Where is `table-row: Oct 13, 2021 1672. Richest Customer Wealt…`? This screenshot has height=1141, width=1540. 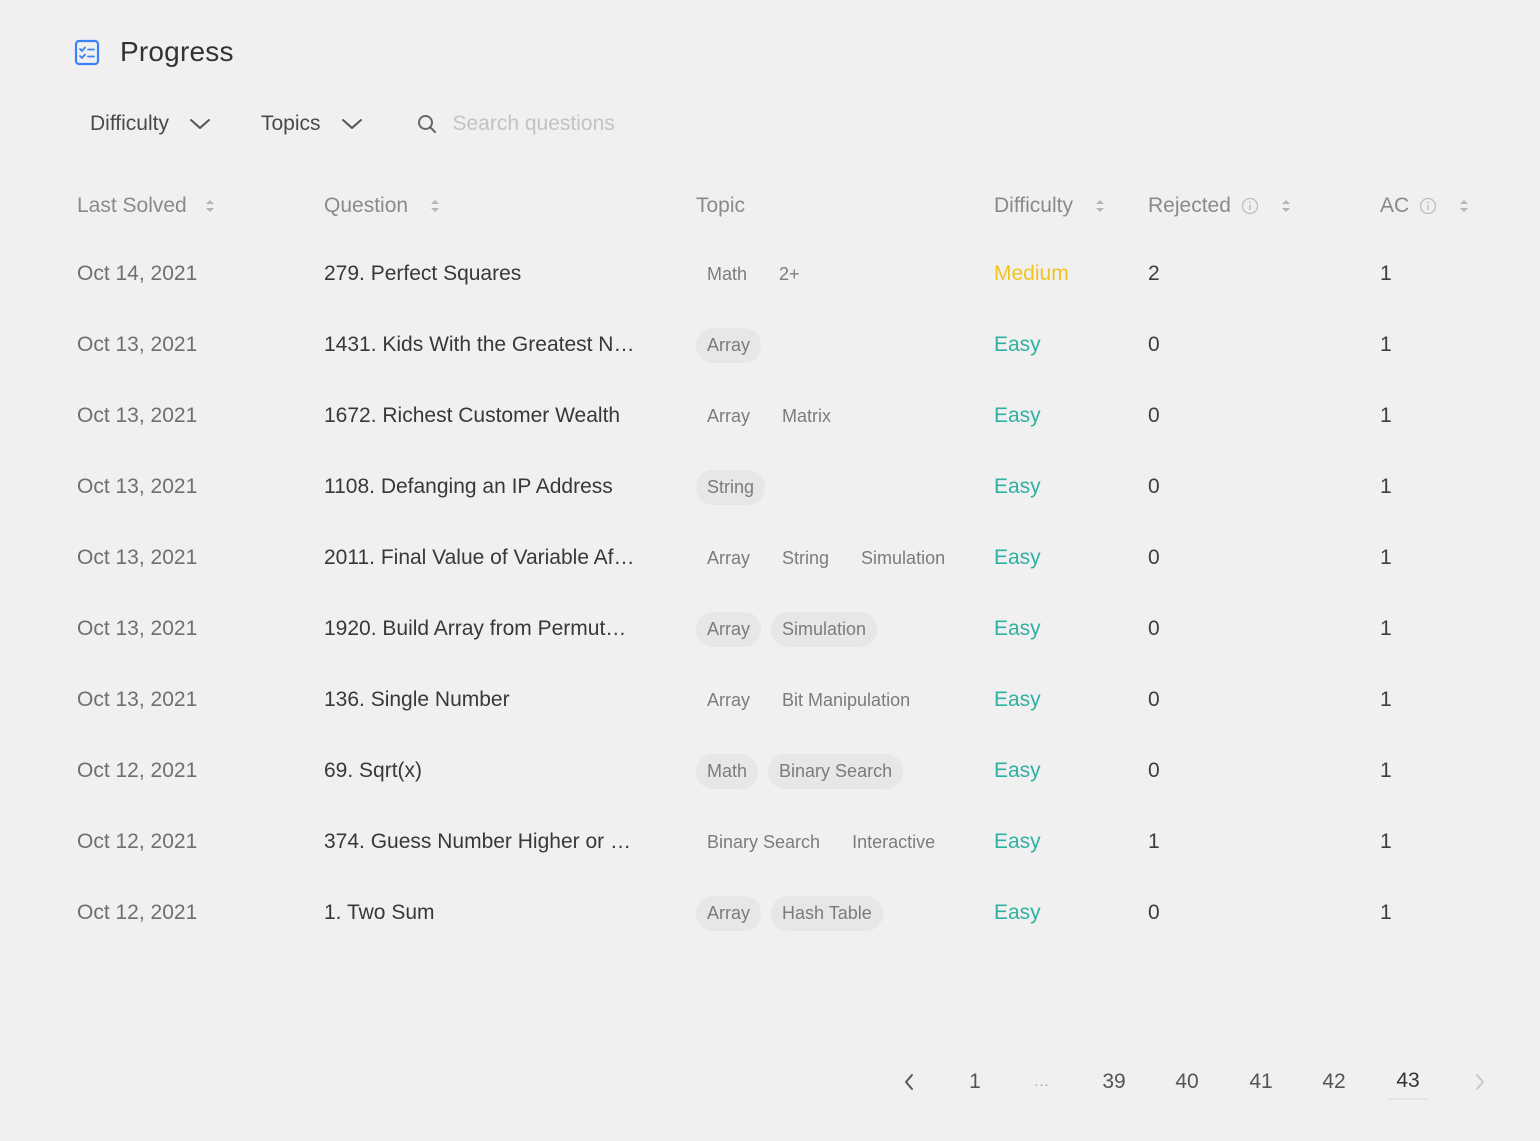
table-row: Oct 13, 2021 1672. Richest Customer Wealt… is located at coordinates (770, 416).